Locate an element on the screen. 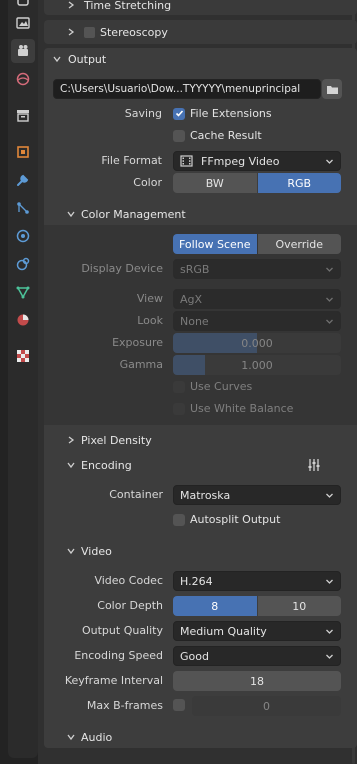  output-icon is located at coordinates (23, 51).